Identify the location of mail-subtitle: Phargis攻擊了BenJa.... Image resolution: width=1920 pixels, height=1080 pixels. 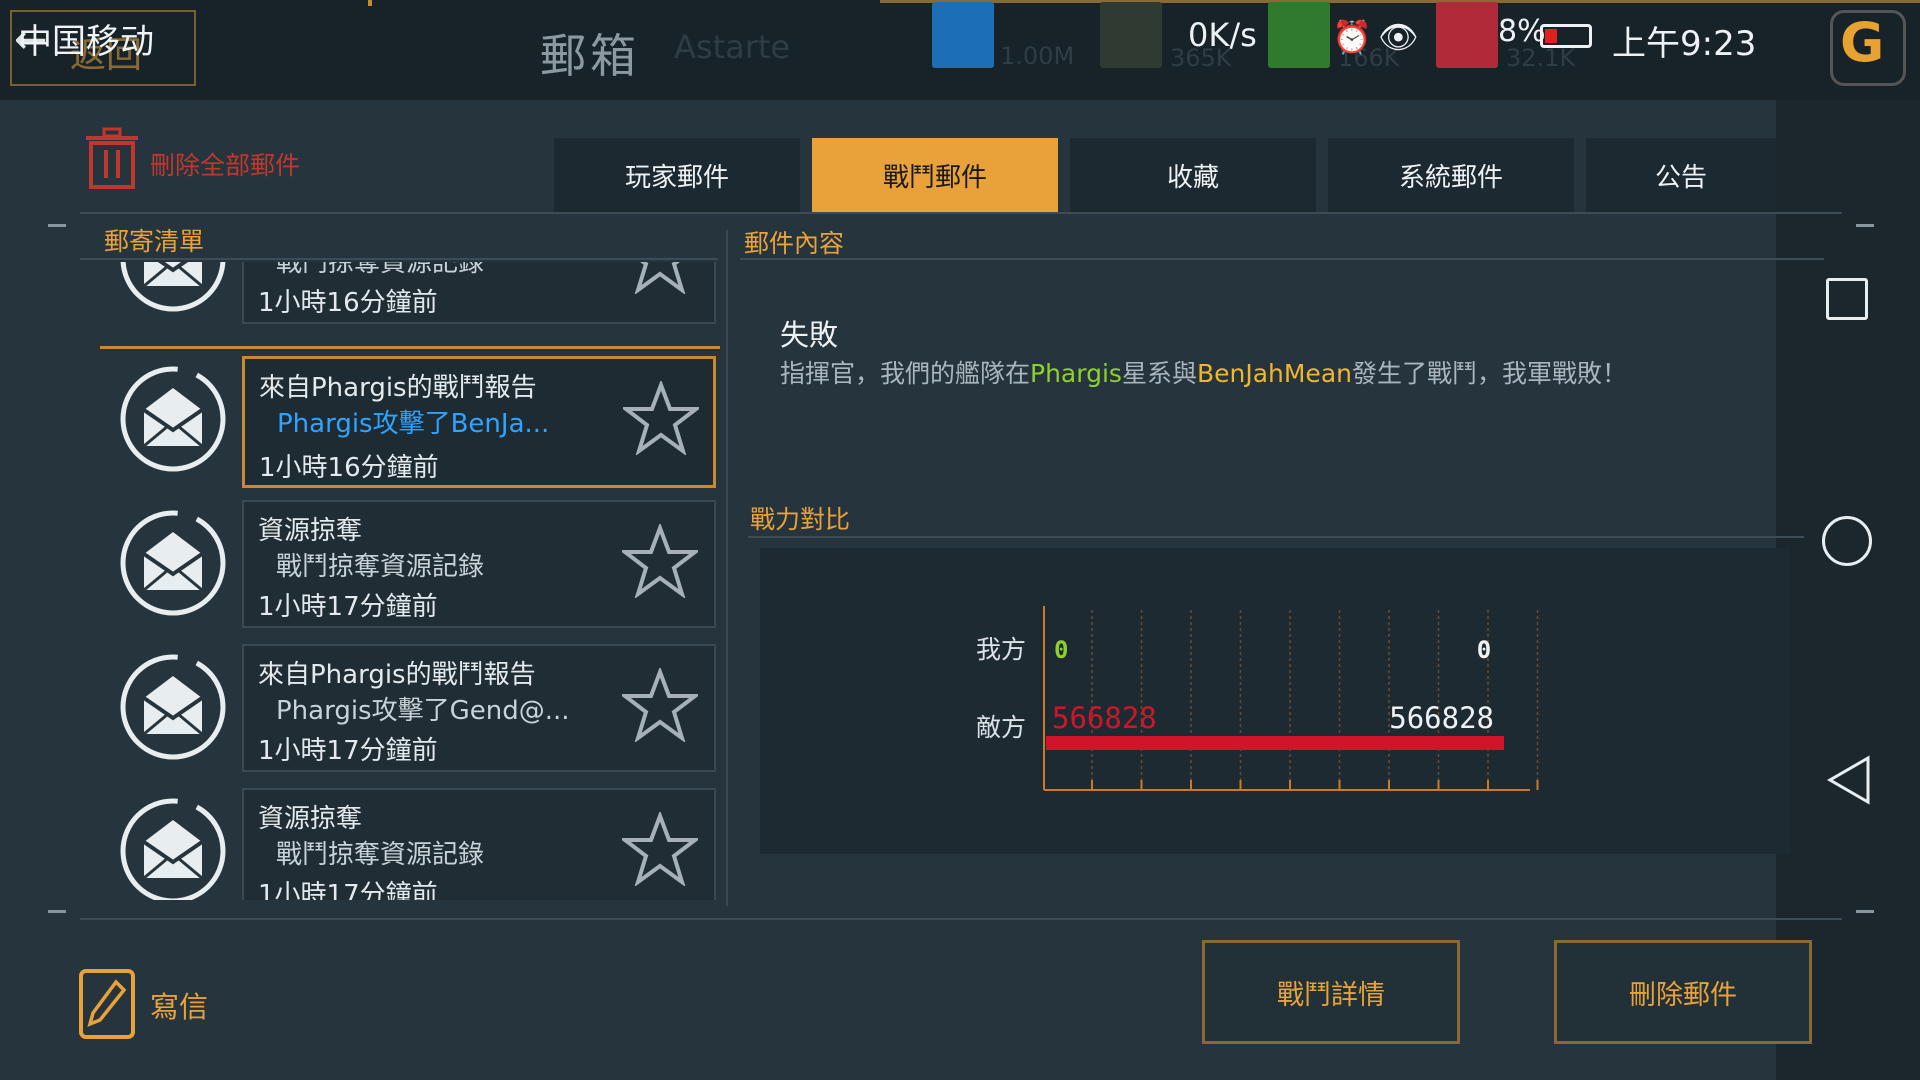
(413, 424).